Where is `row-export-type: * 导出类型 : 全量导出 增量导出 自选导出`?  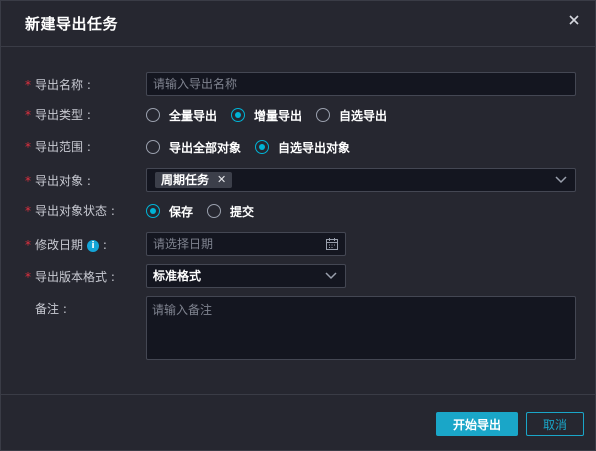 row-export-type: * 导出类型 : 全量导出 增量导出 自选导出 is located at coordinates (298, 115).